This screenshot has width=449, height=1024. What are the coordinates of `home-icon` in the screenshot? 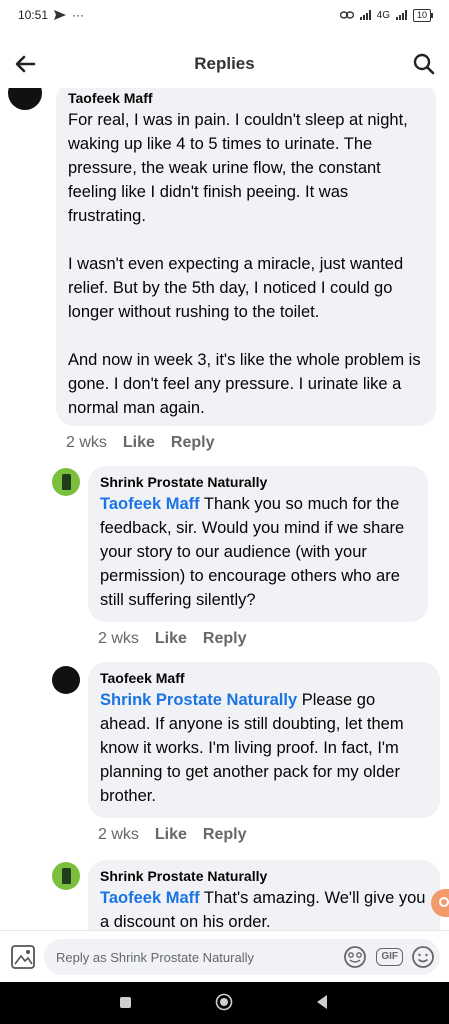 It's located at (224, 1002).